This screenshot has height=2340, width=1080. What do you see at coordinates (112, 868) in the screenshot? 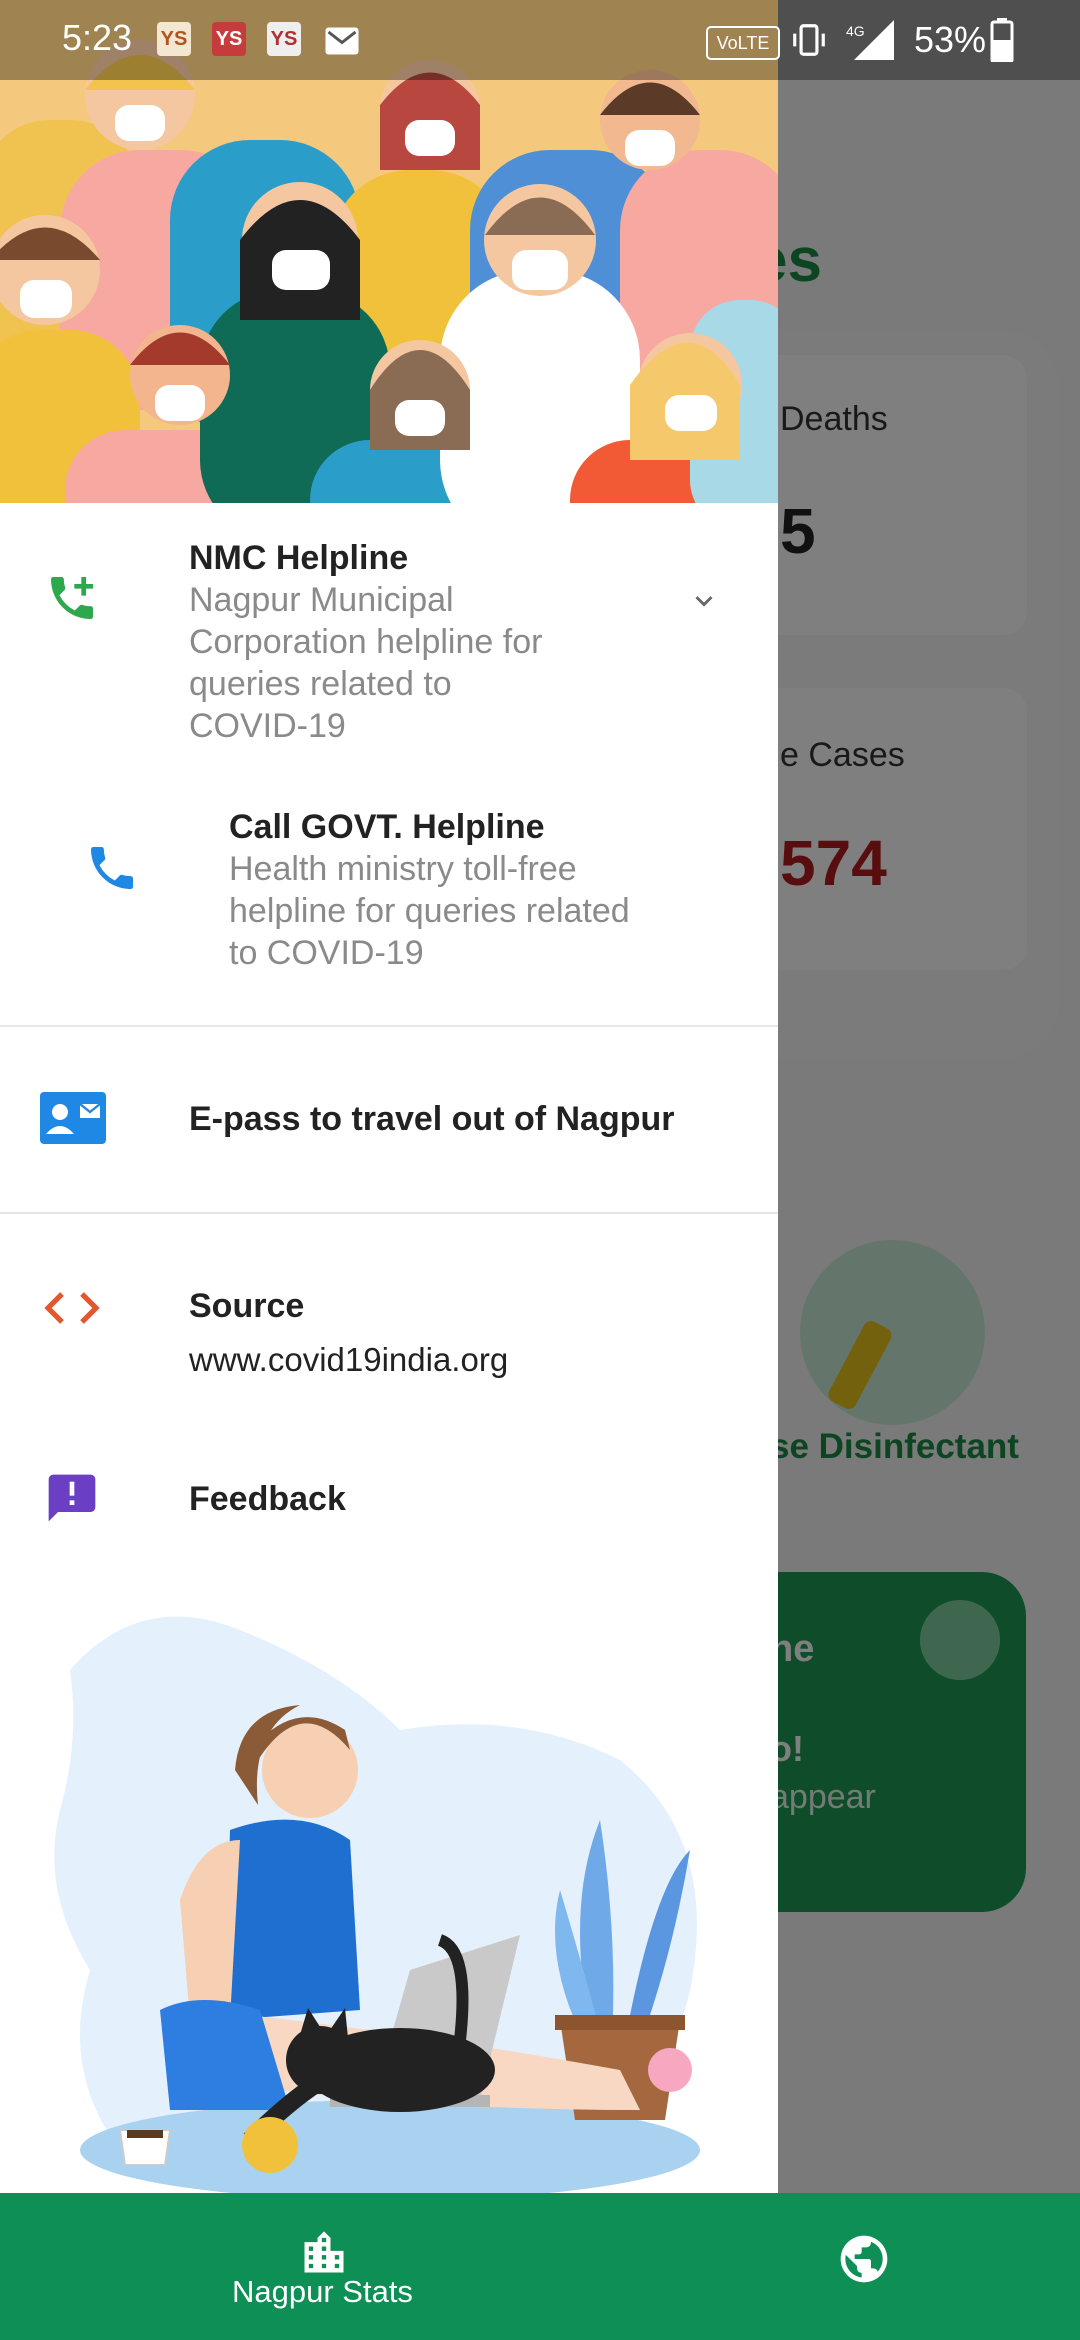
I see `phone-icon` at bounding box center [112, 868].